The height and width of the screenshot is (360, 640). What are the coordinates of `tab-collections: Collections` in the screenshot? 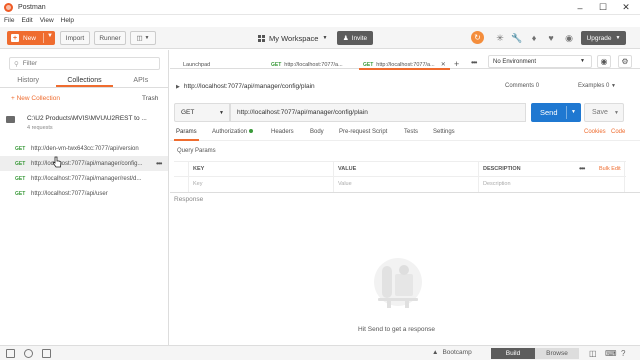 It's located at (84, 80).